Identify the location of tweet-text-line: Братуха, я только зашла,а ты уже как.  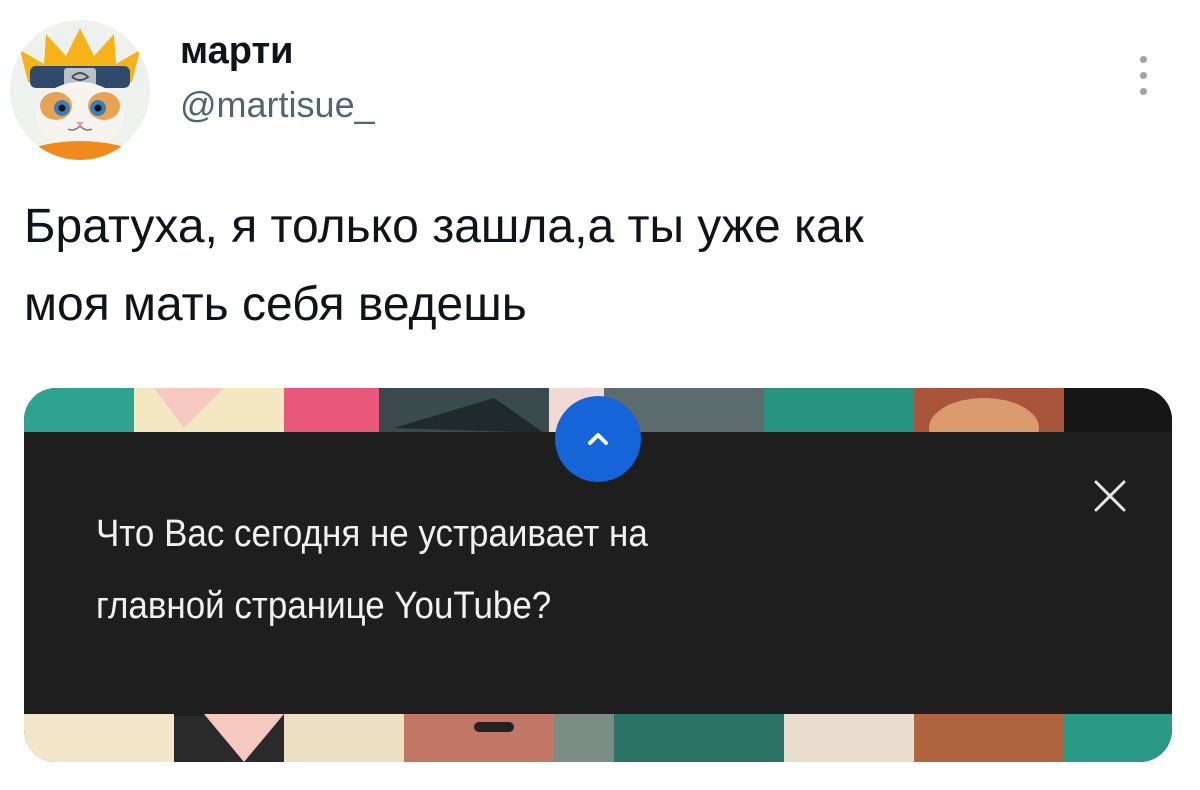
(444, 226).